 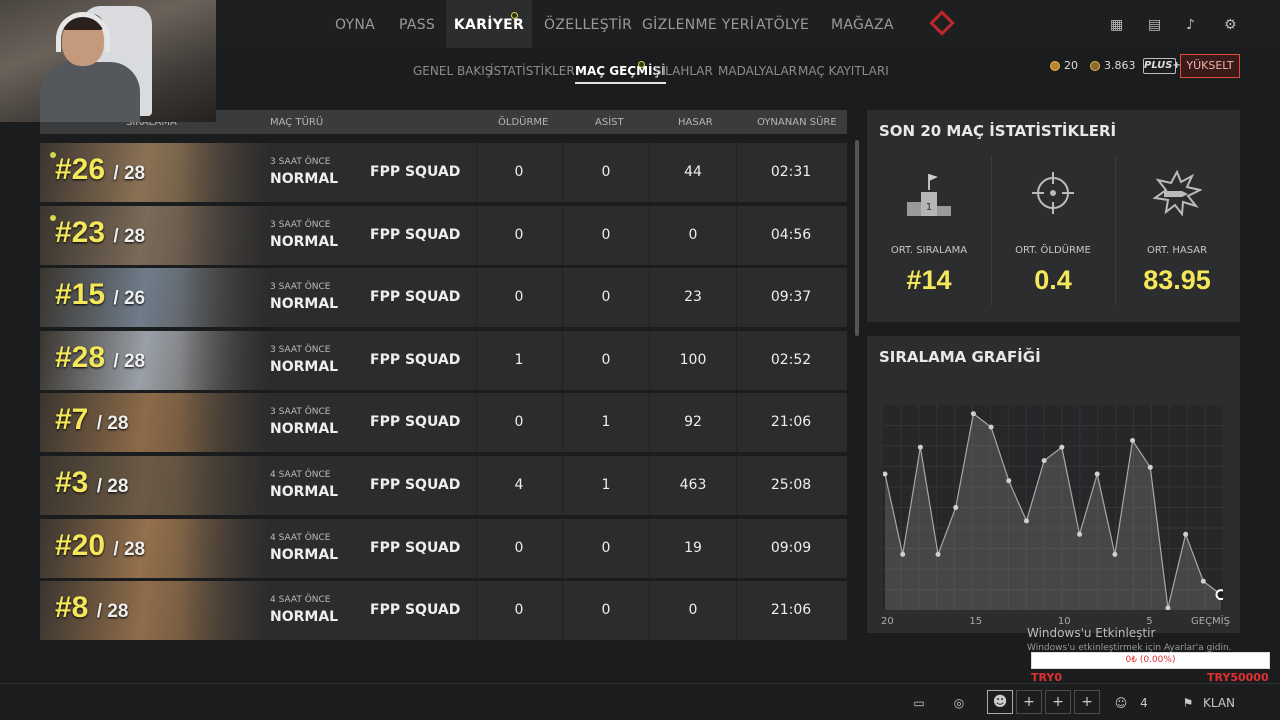 I want to click on nav-career: KARİYER, so click(x=489, y=24).